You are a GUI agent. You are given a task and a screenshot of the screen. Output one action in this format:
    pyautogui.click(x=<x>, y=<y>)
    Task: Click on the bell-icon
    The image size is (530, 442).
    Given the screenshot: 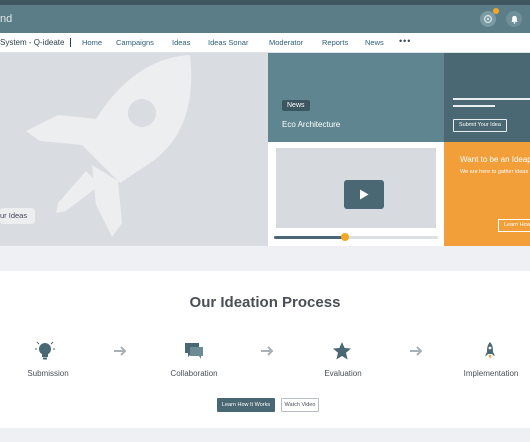 What is the action you would take?
    pyautogui.click(x=514, y=19)
    